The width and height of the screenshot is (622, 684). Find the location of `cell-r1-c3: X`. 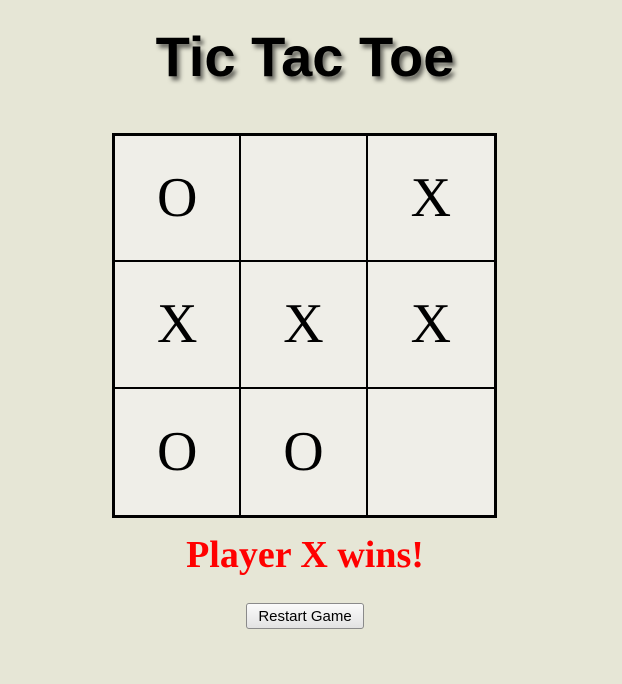

cell-r1-c3: X is located at coordinates (430, 199).